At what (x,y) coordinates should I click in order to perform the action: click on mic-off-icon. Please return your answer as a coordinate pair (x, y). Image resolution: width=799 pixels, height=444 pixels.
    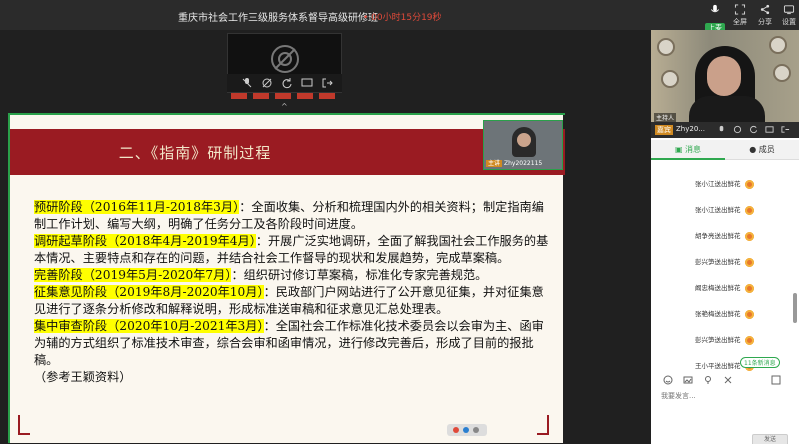
    Looking at the image, I should click on (247, 83).